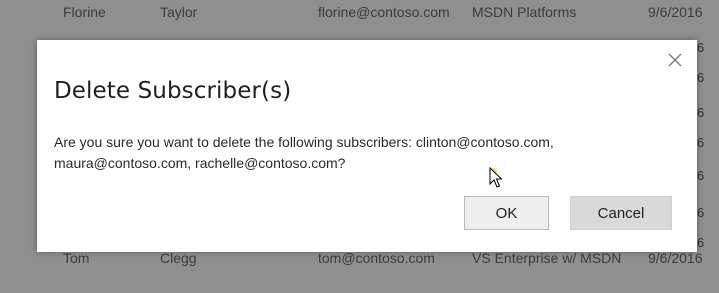  Describe the element at coordinates (76, 258) in the screenshot. I see `first-name-cell: Tom` at that location.